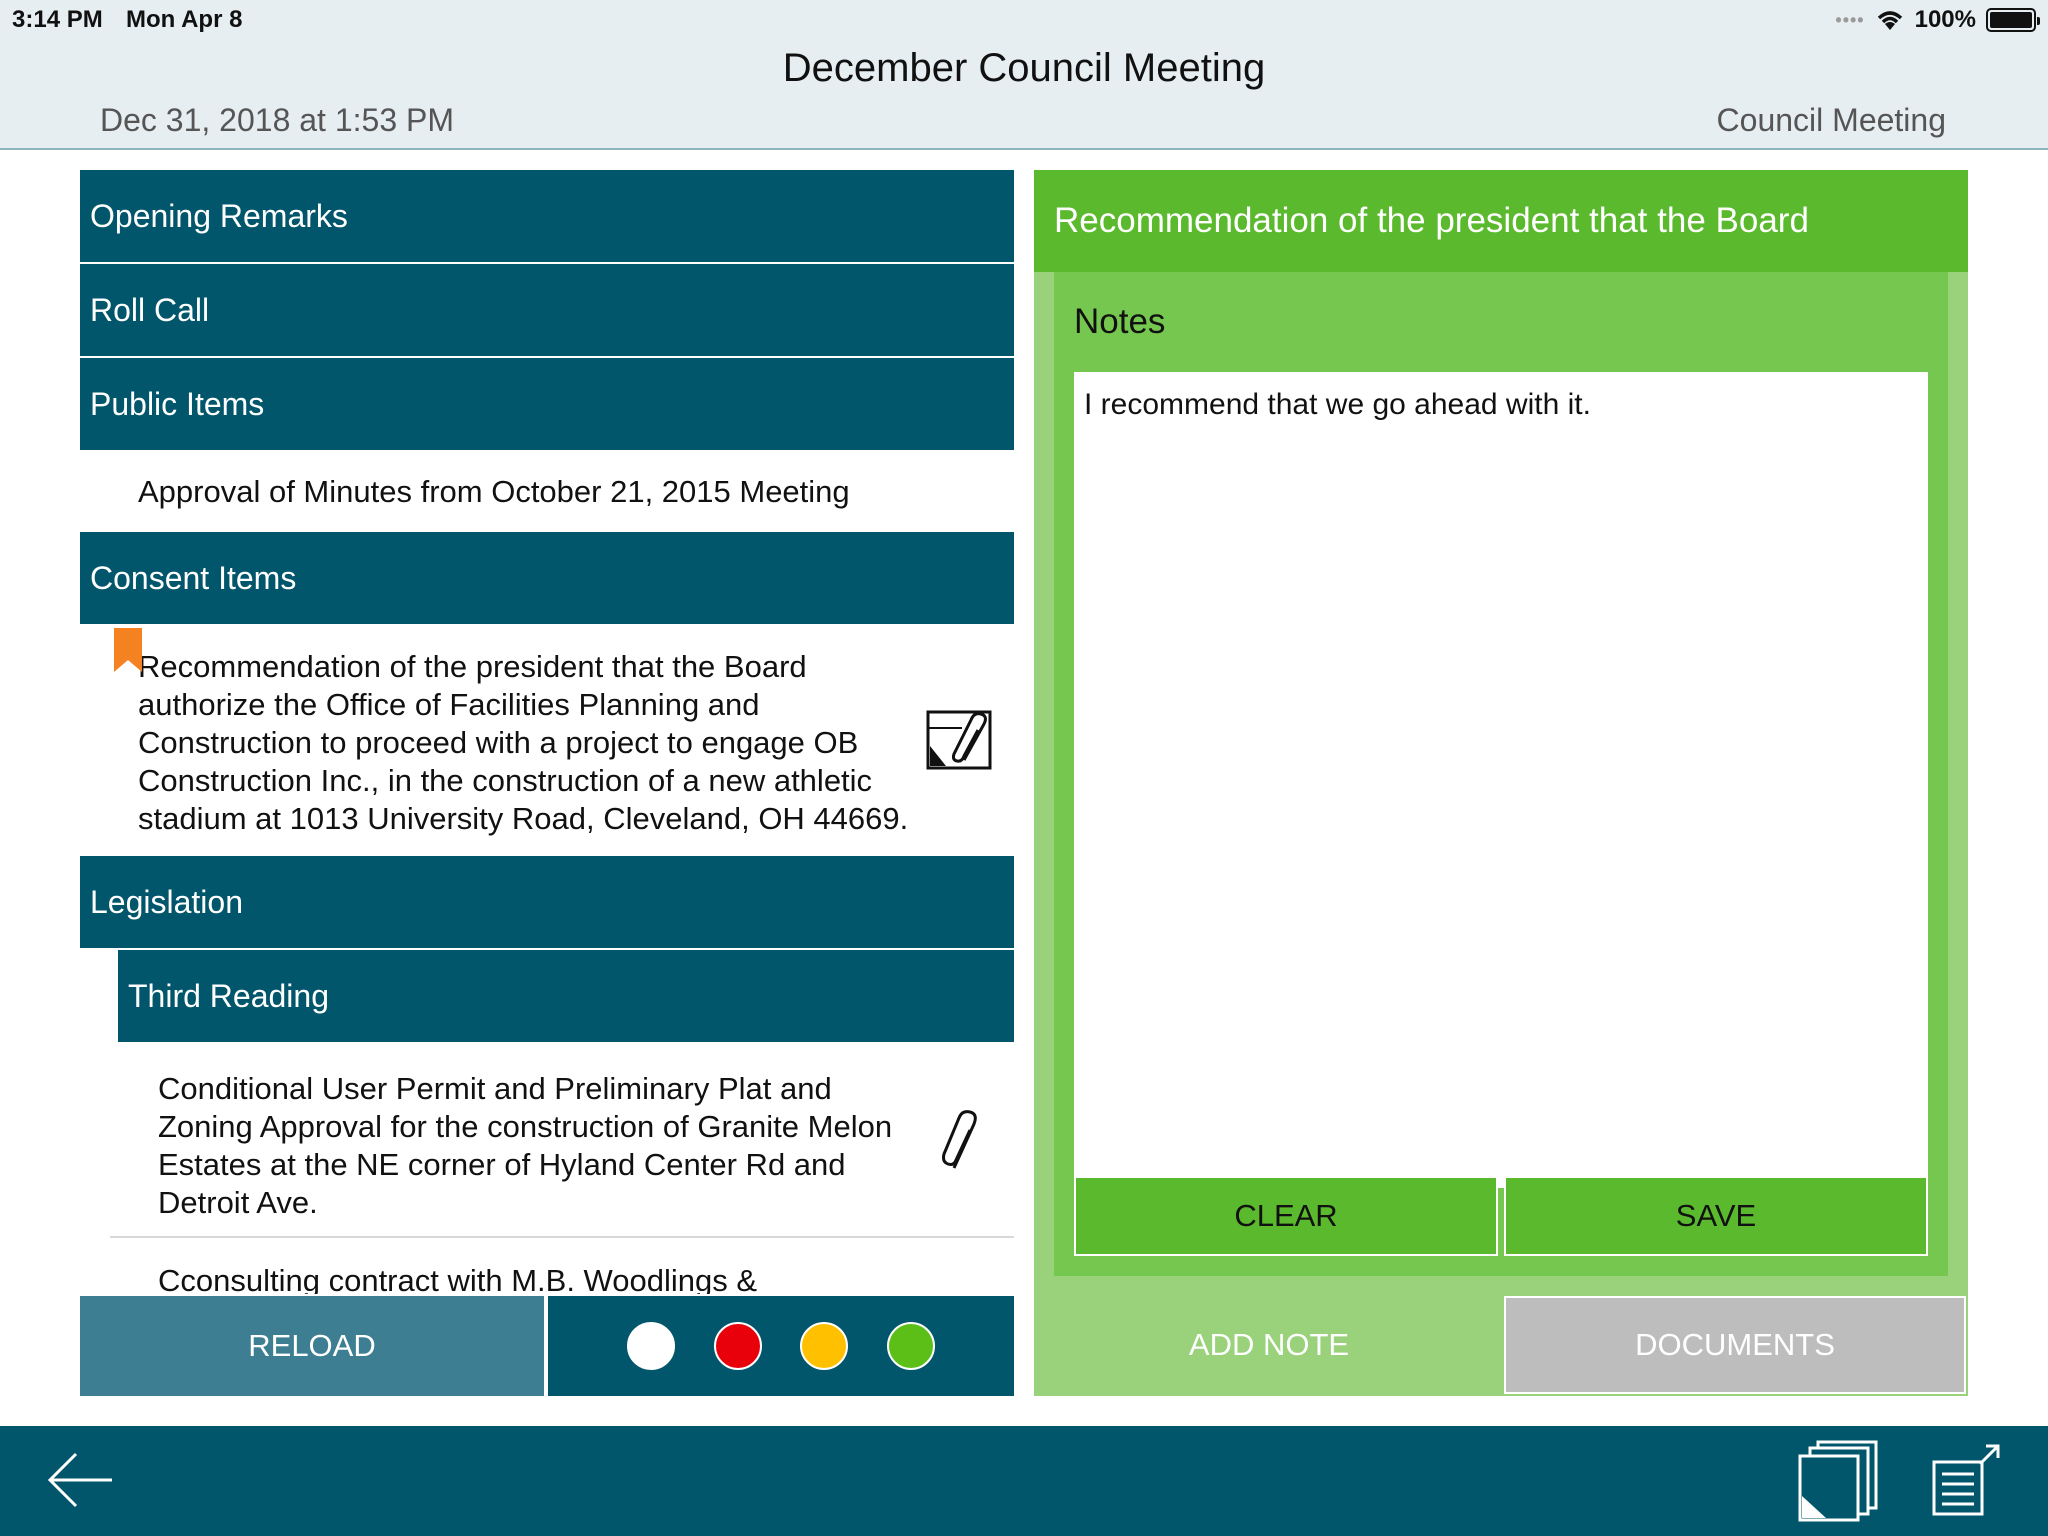 The width and height of the screenshot is (2048, 1536). I want to click on save-label: SAVE, so click(1716, 1215).